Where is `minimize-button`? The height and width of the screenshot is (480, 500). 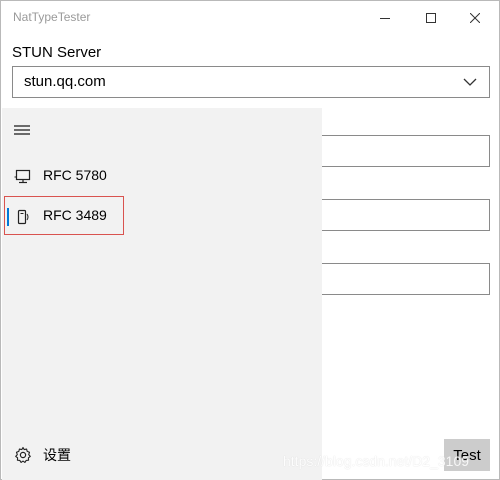
minimize-button is located at coordinates (385, 17).